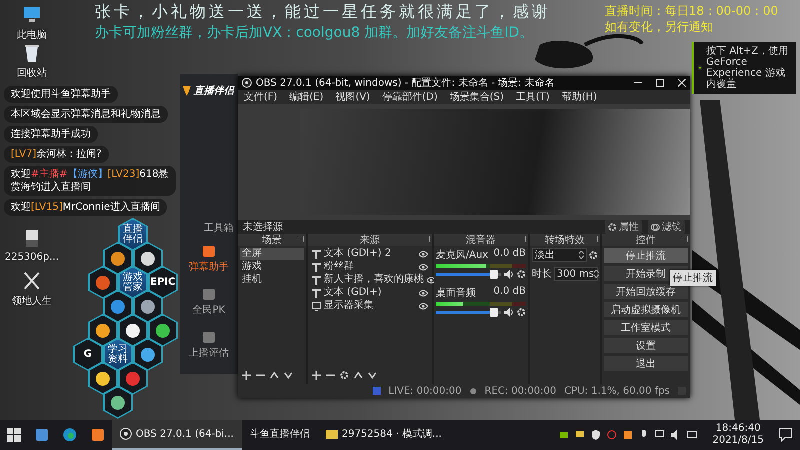 Image resolution: width=800 pixels, height=450 pixels. I want to click on keyboard-icon, so click(691, 435).